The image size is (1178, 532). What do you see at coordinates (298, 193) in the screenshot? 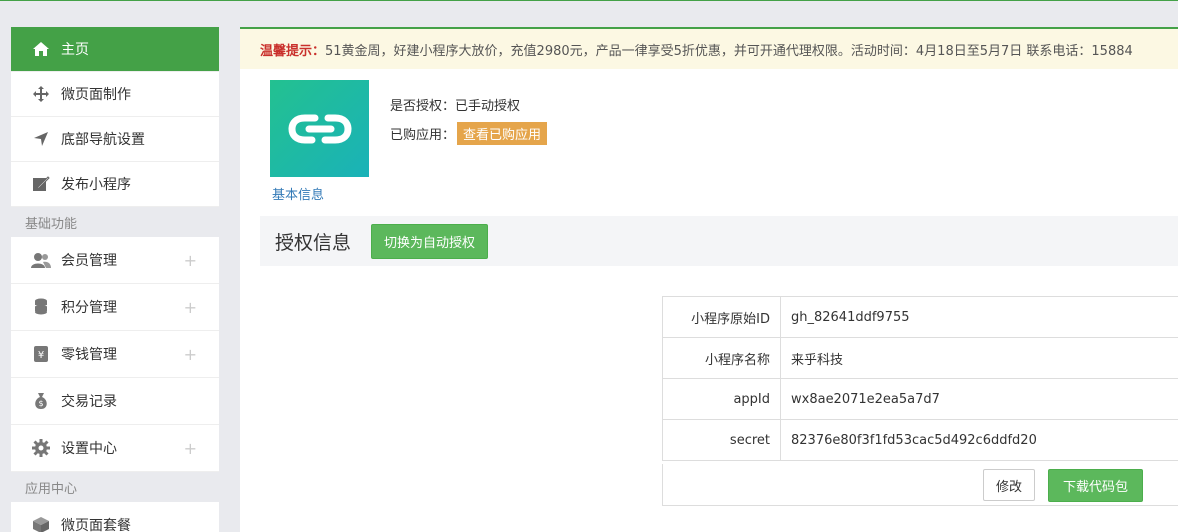
I see `basic-info-link: 基本信息` at bounding box center [298, 193].